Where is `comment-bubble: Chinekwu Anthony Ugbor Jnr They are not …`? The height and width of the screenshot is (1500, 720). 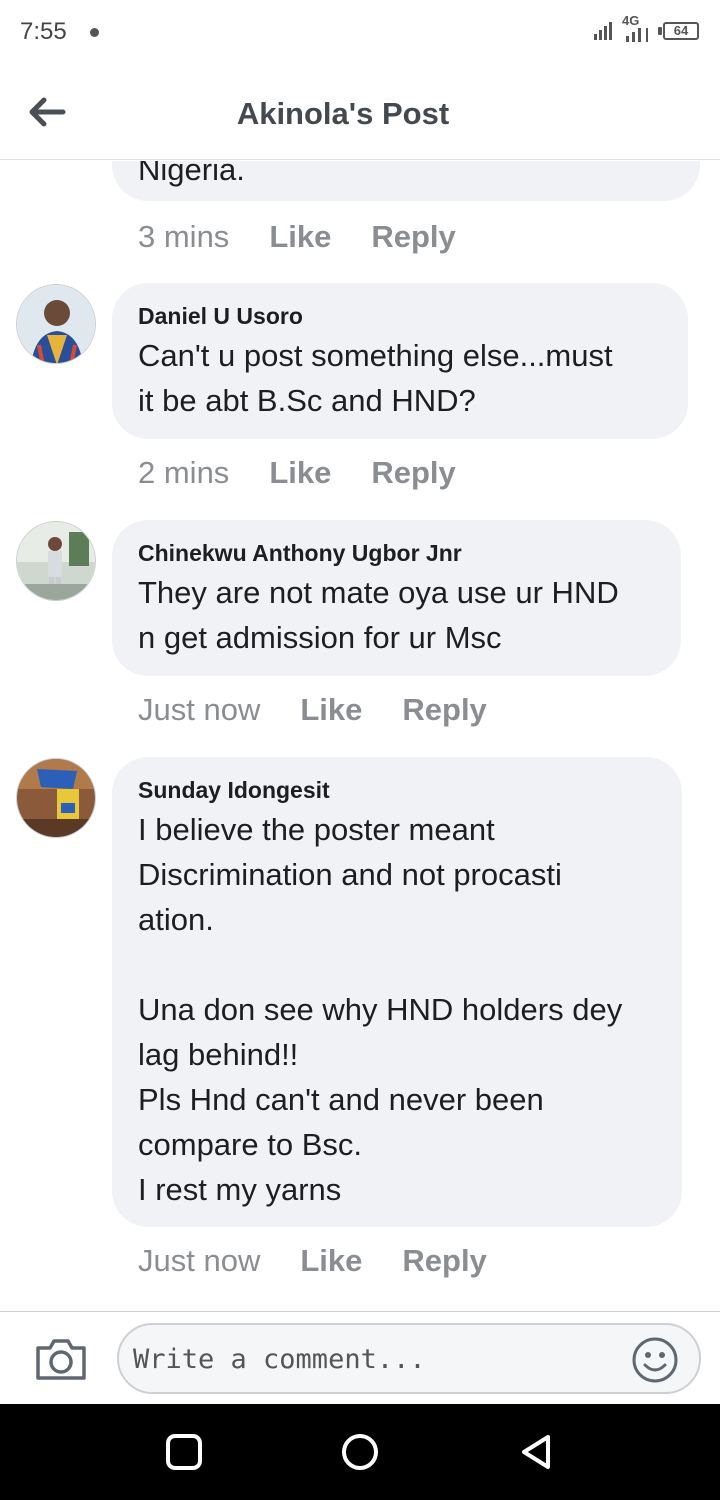
comment-bubble: Chinekwu Anthony Ugbor Jnr They are not … is located at coordinates (396, 598).